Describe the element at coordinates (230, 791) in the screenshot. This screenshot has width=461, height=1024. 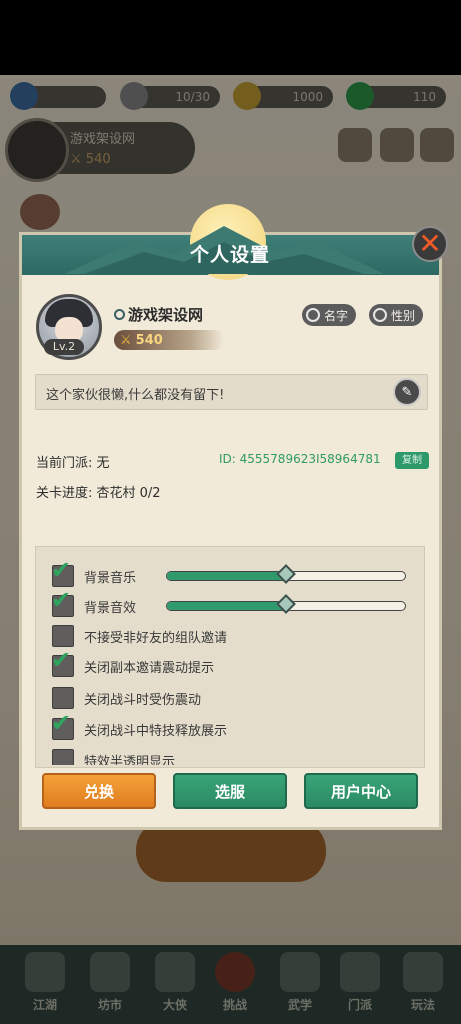
I see `select-server-button: 选服` at that location.